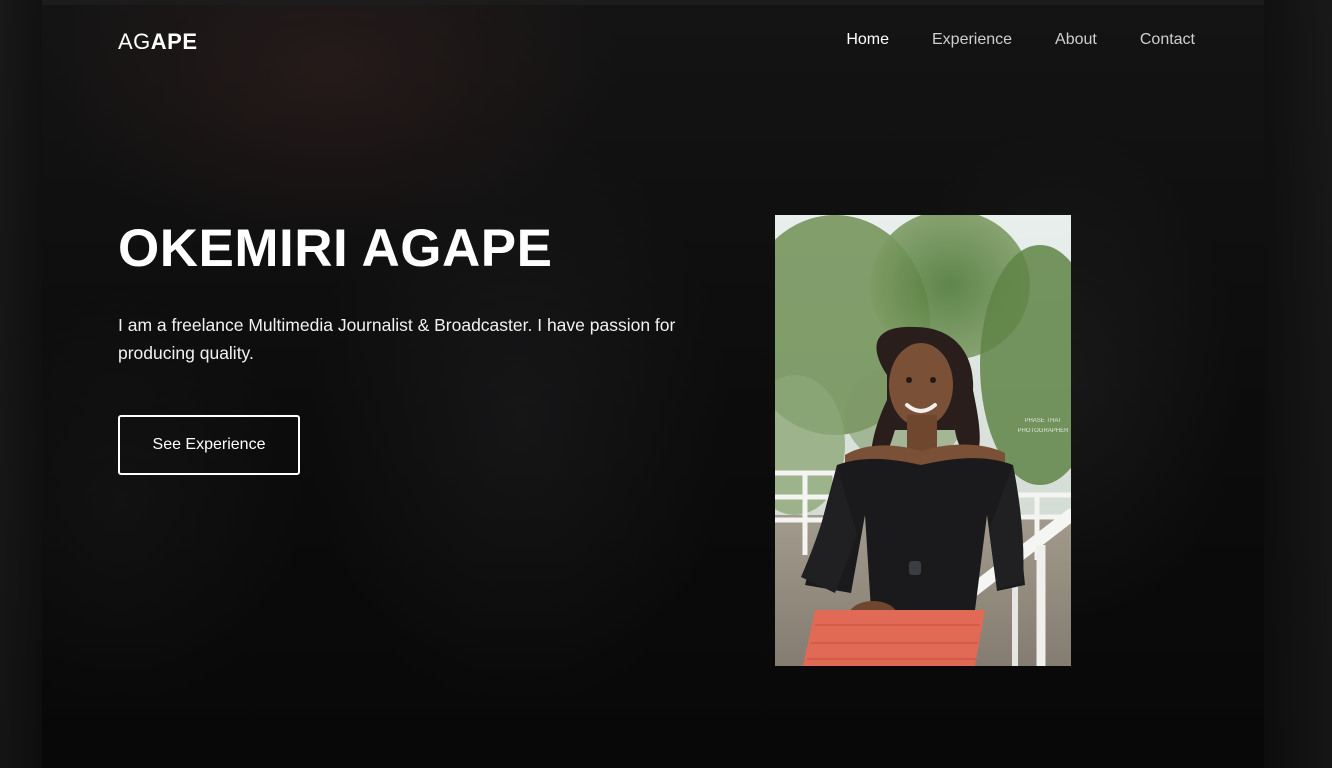  I want to click on watermark-line2: PHOTOGRAPHER, so click(1044, 431).